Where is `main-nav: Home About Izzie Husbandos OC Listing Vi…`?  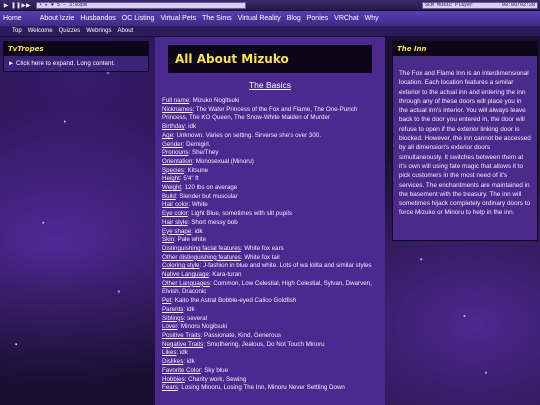
main-nav: Home About Izzie Husbandos OC Listing Vi… is located at coordinates (270, 18).